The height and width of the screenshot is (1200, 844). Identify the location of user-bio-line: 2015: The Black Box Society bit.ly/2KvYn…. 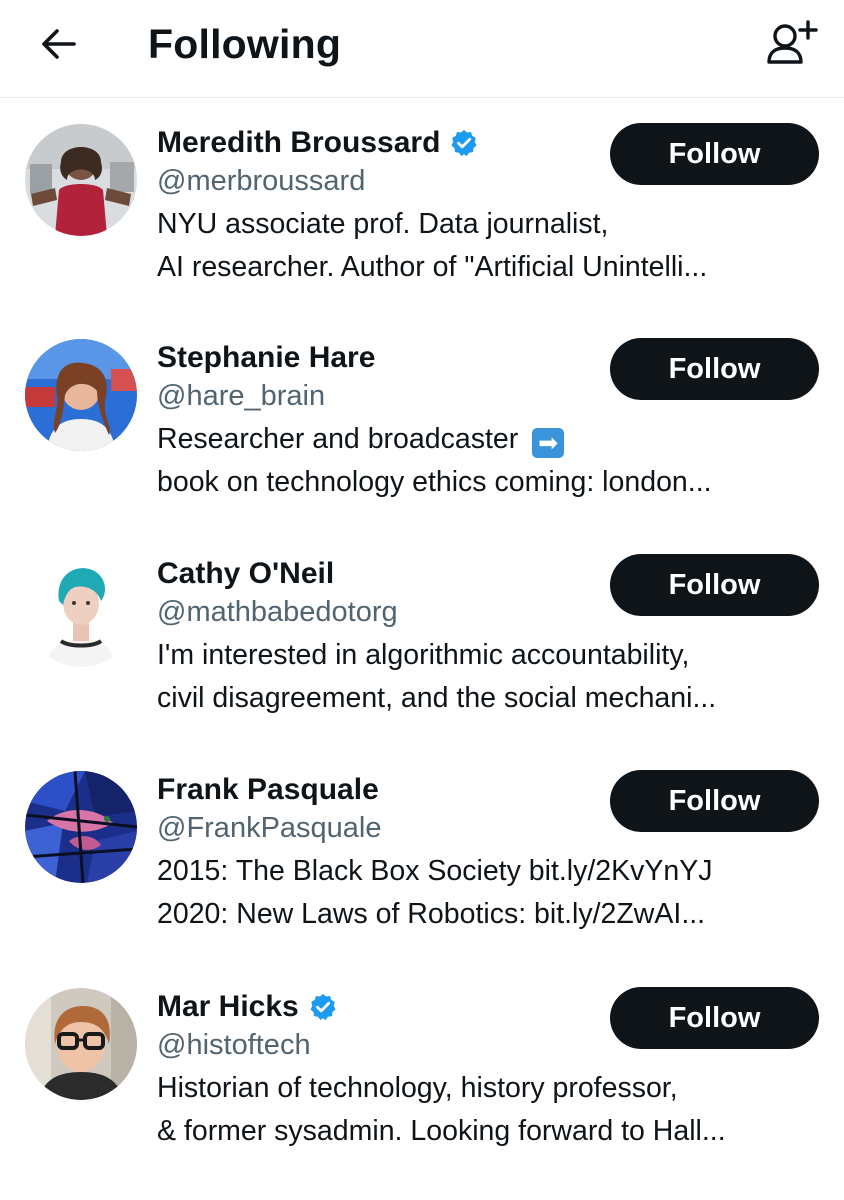
(435, 871).